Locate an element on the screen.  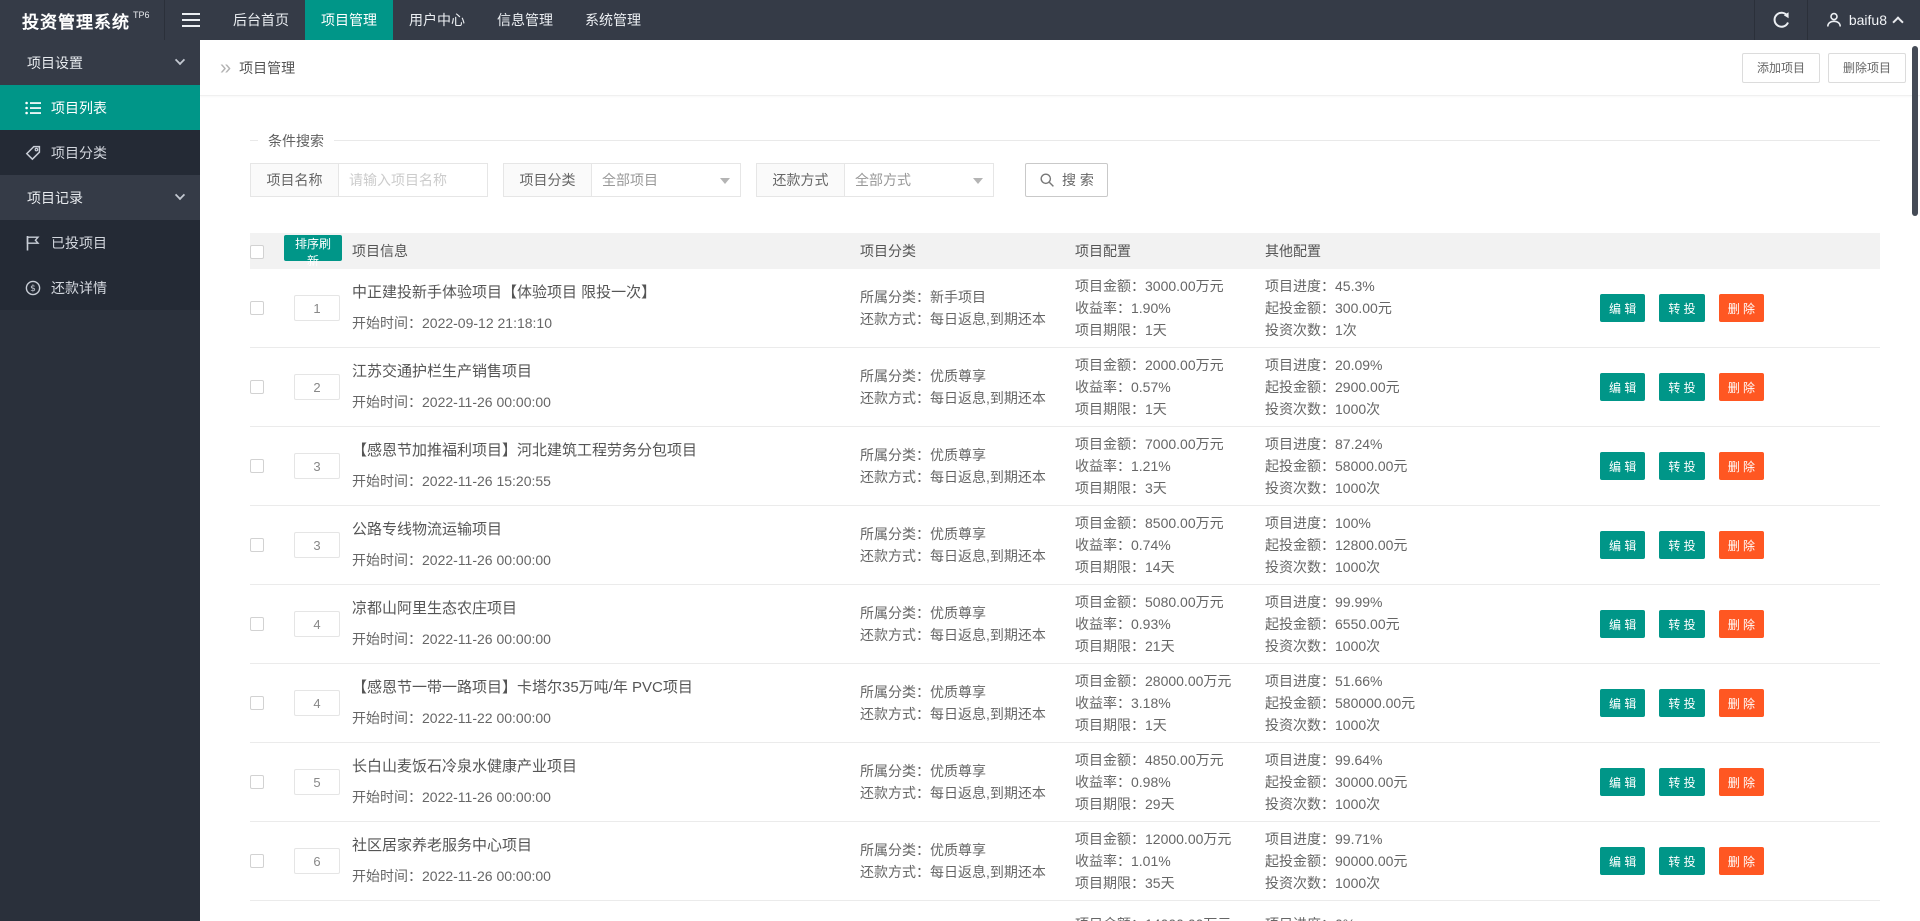
sort-refresh-button: 排序刷新 is located at coordinates (313, 251).